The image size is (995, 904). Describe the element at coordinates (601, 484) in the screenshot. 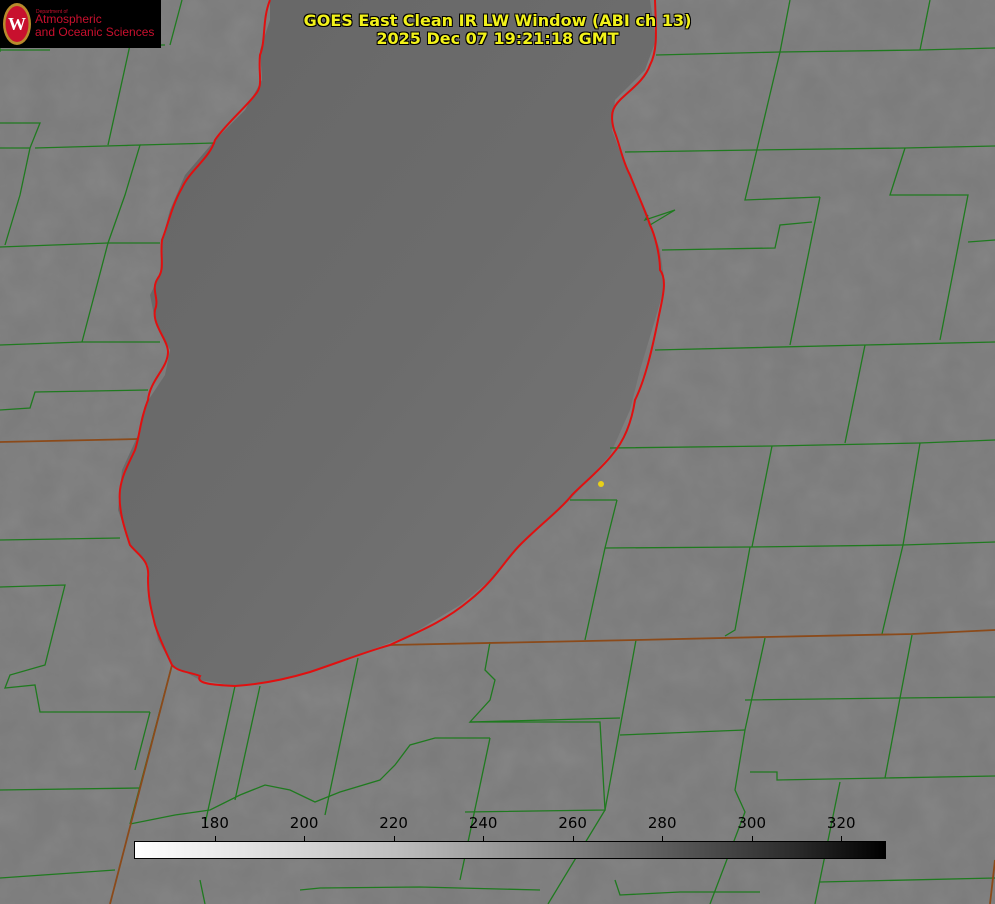

I see `station-marker` at that location.